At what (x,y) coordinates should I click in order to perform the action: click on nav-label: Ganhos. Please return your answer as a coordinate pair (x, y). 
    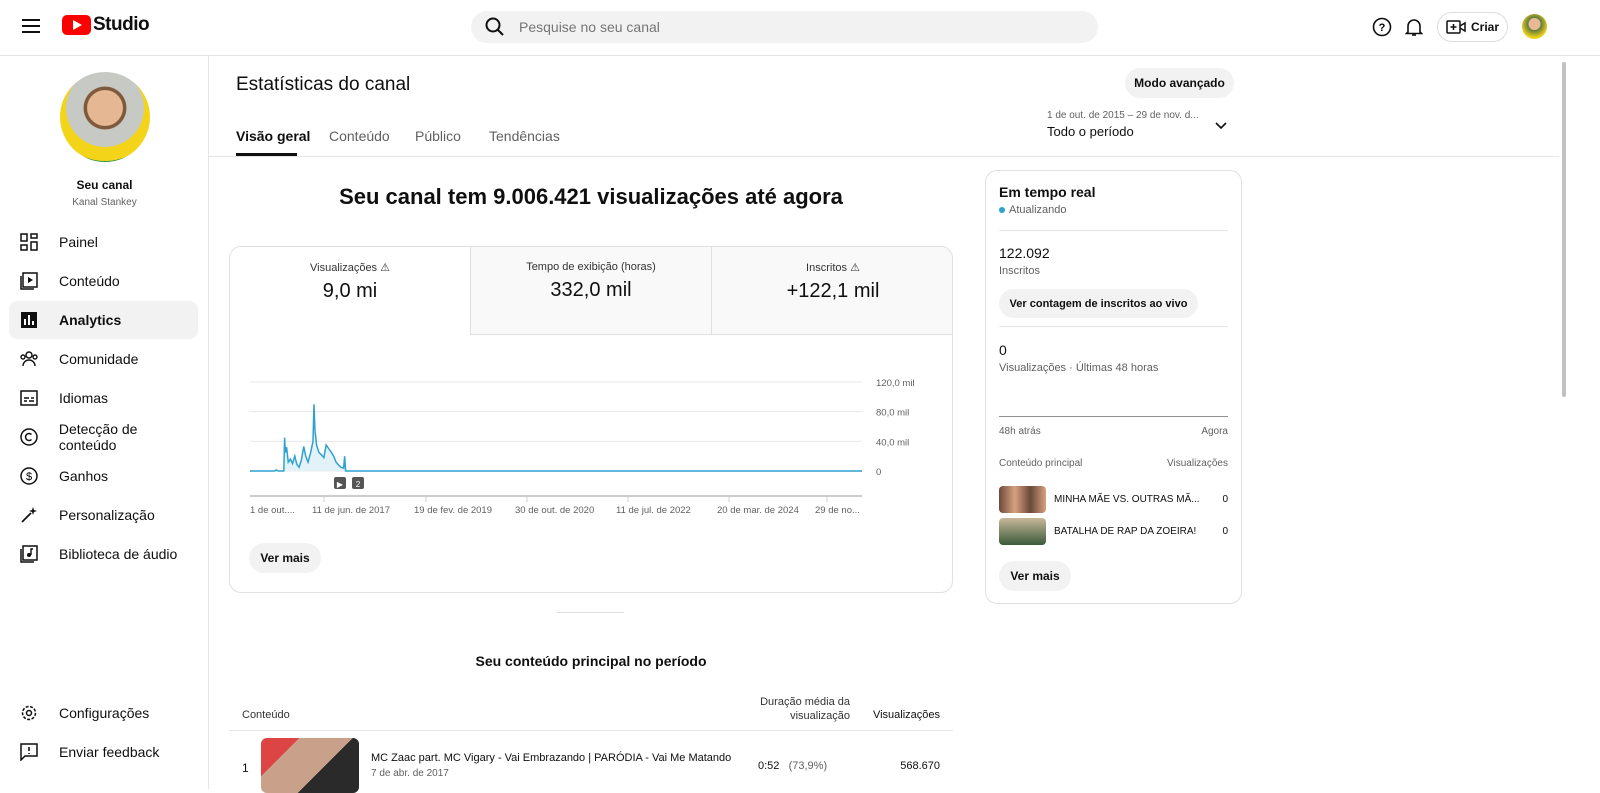
    Looking at the image, I should click on (84, 476).